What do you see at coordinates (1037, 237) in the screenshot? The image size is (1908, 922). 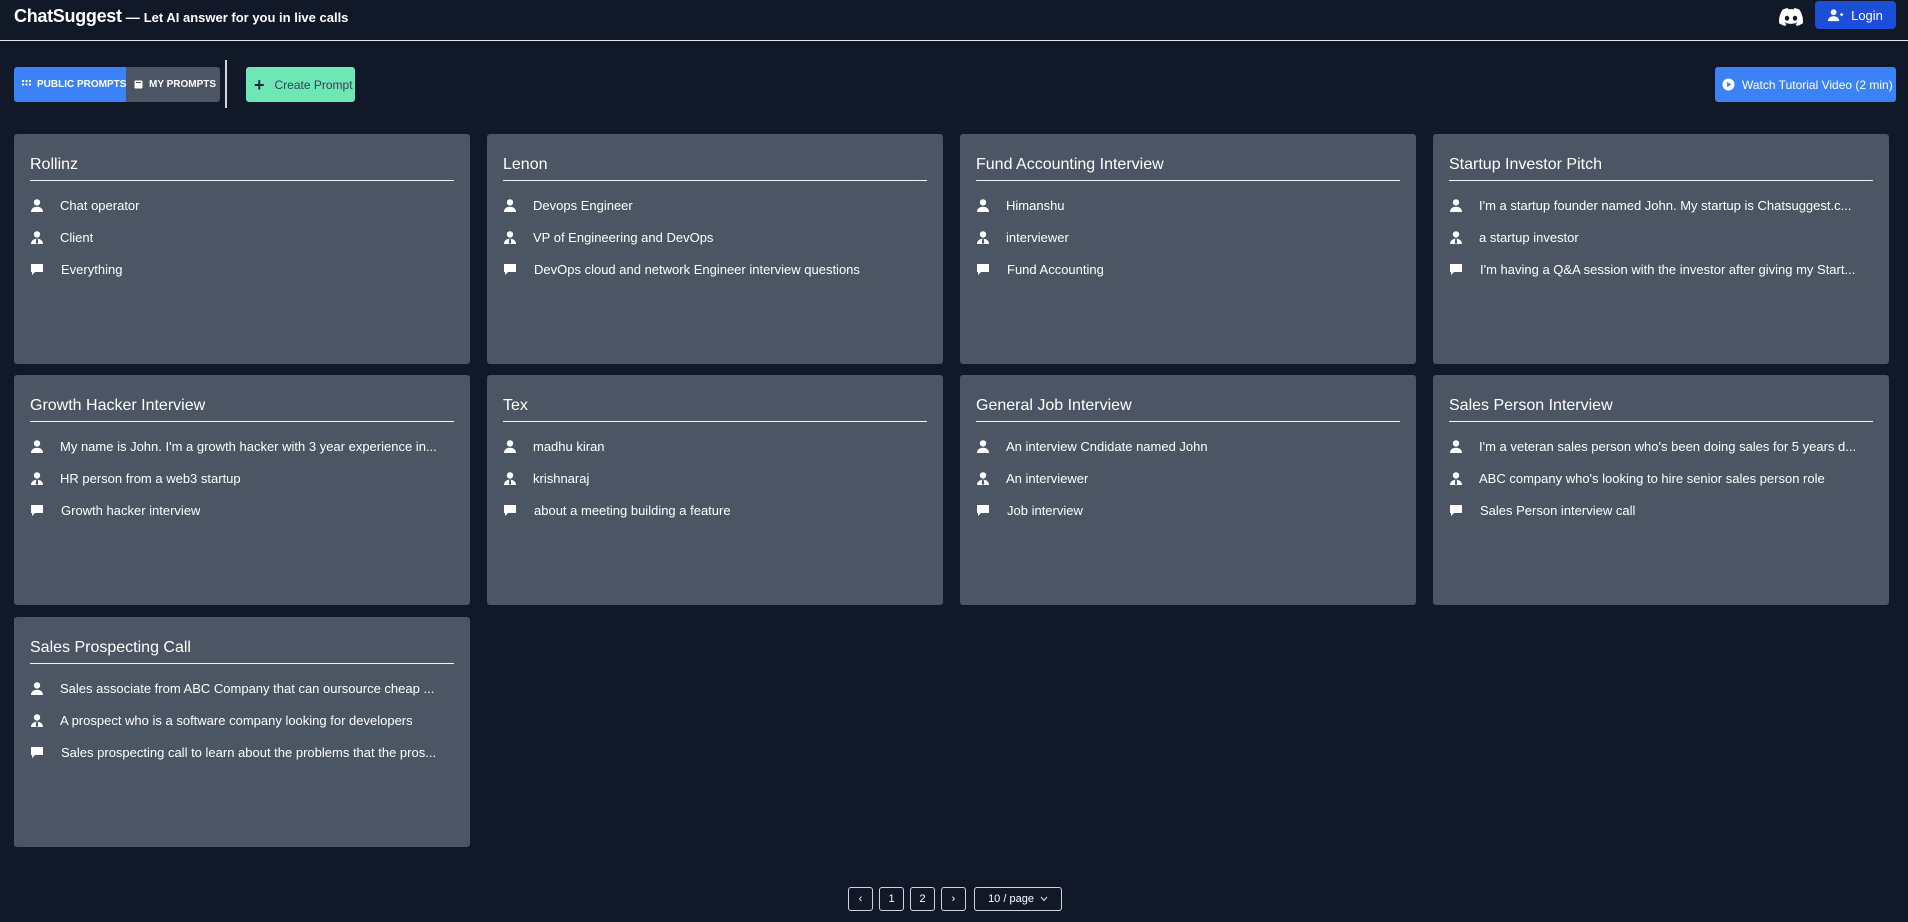 I see `prompt-them-text: interviewer` at bounding box center [1037, 237].